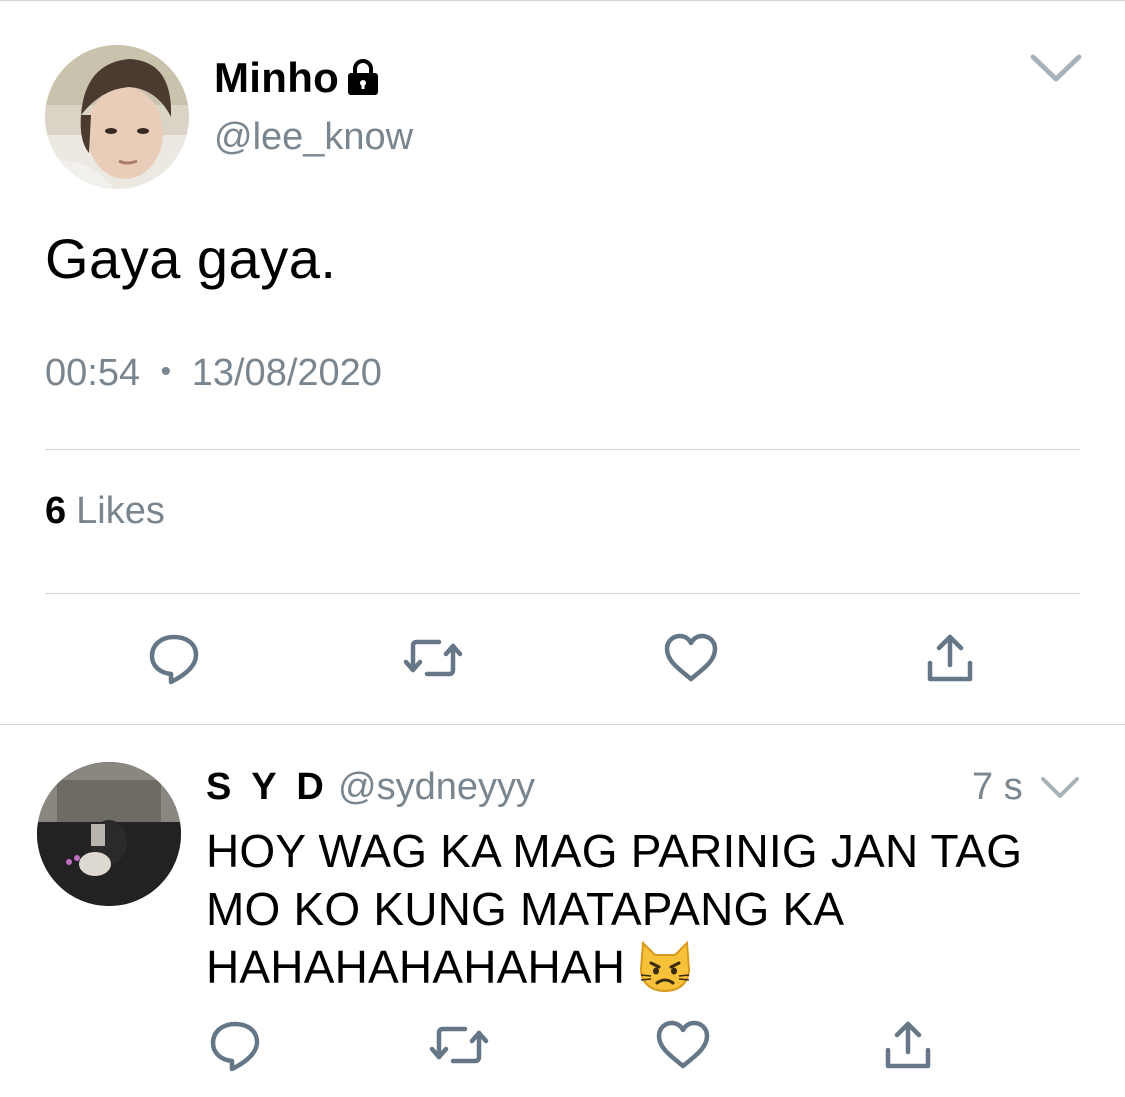 The width and height of the screenshot is (1125, 1097). What do you see at coordinates (363, 77) in the screenshot?
I see `lock-icon` at bounding box center [363, 77].